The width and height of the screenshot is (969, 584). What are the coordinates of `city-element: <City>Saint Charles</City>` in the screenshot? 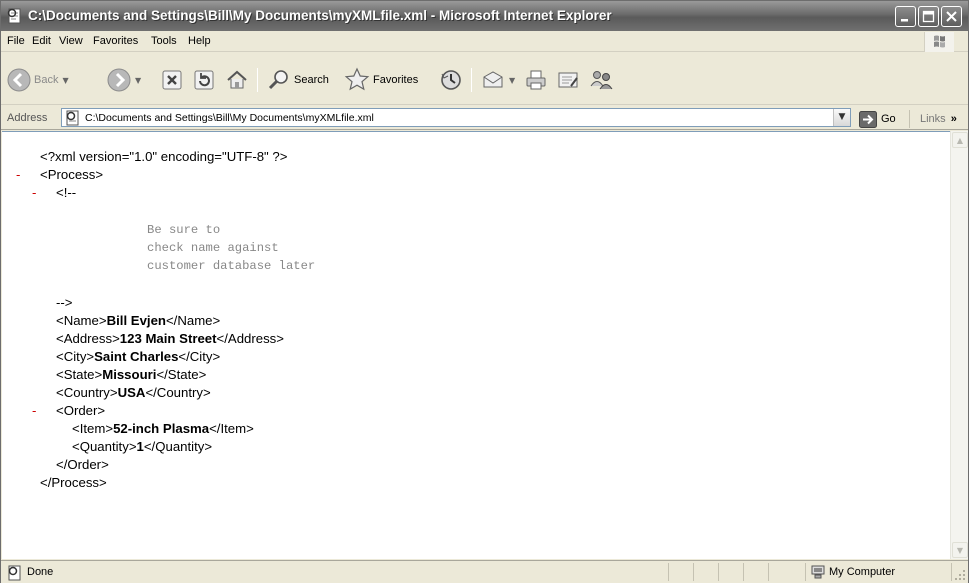 It's located at (138, 358).